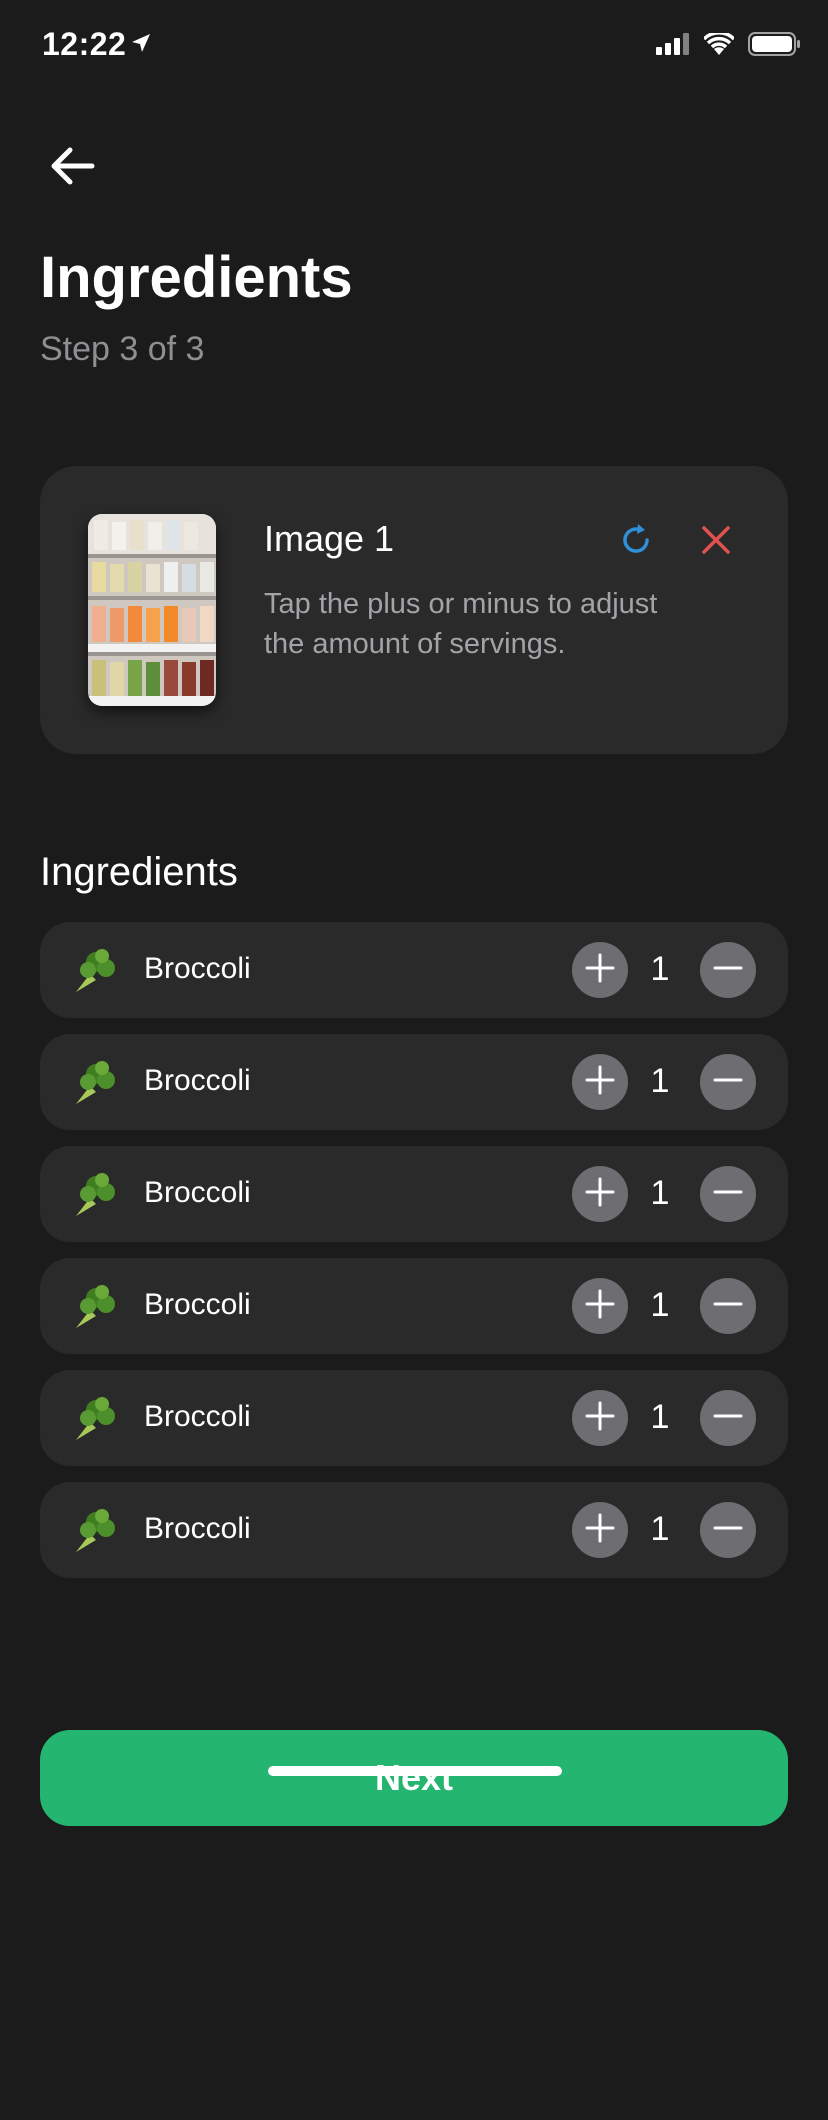 The image size is (828, 2120). Describe the element at coordinates (774, 46) in the screenshot. I see `battery-icon` at that location.